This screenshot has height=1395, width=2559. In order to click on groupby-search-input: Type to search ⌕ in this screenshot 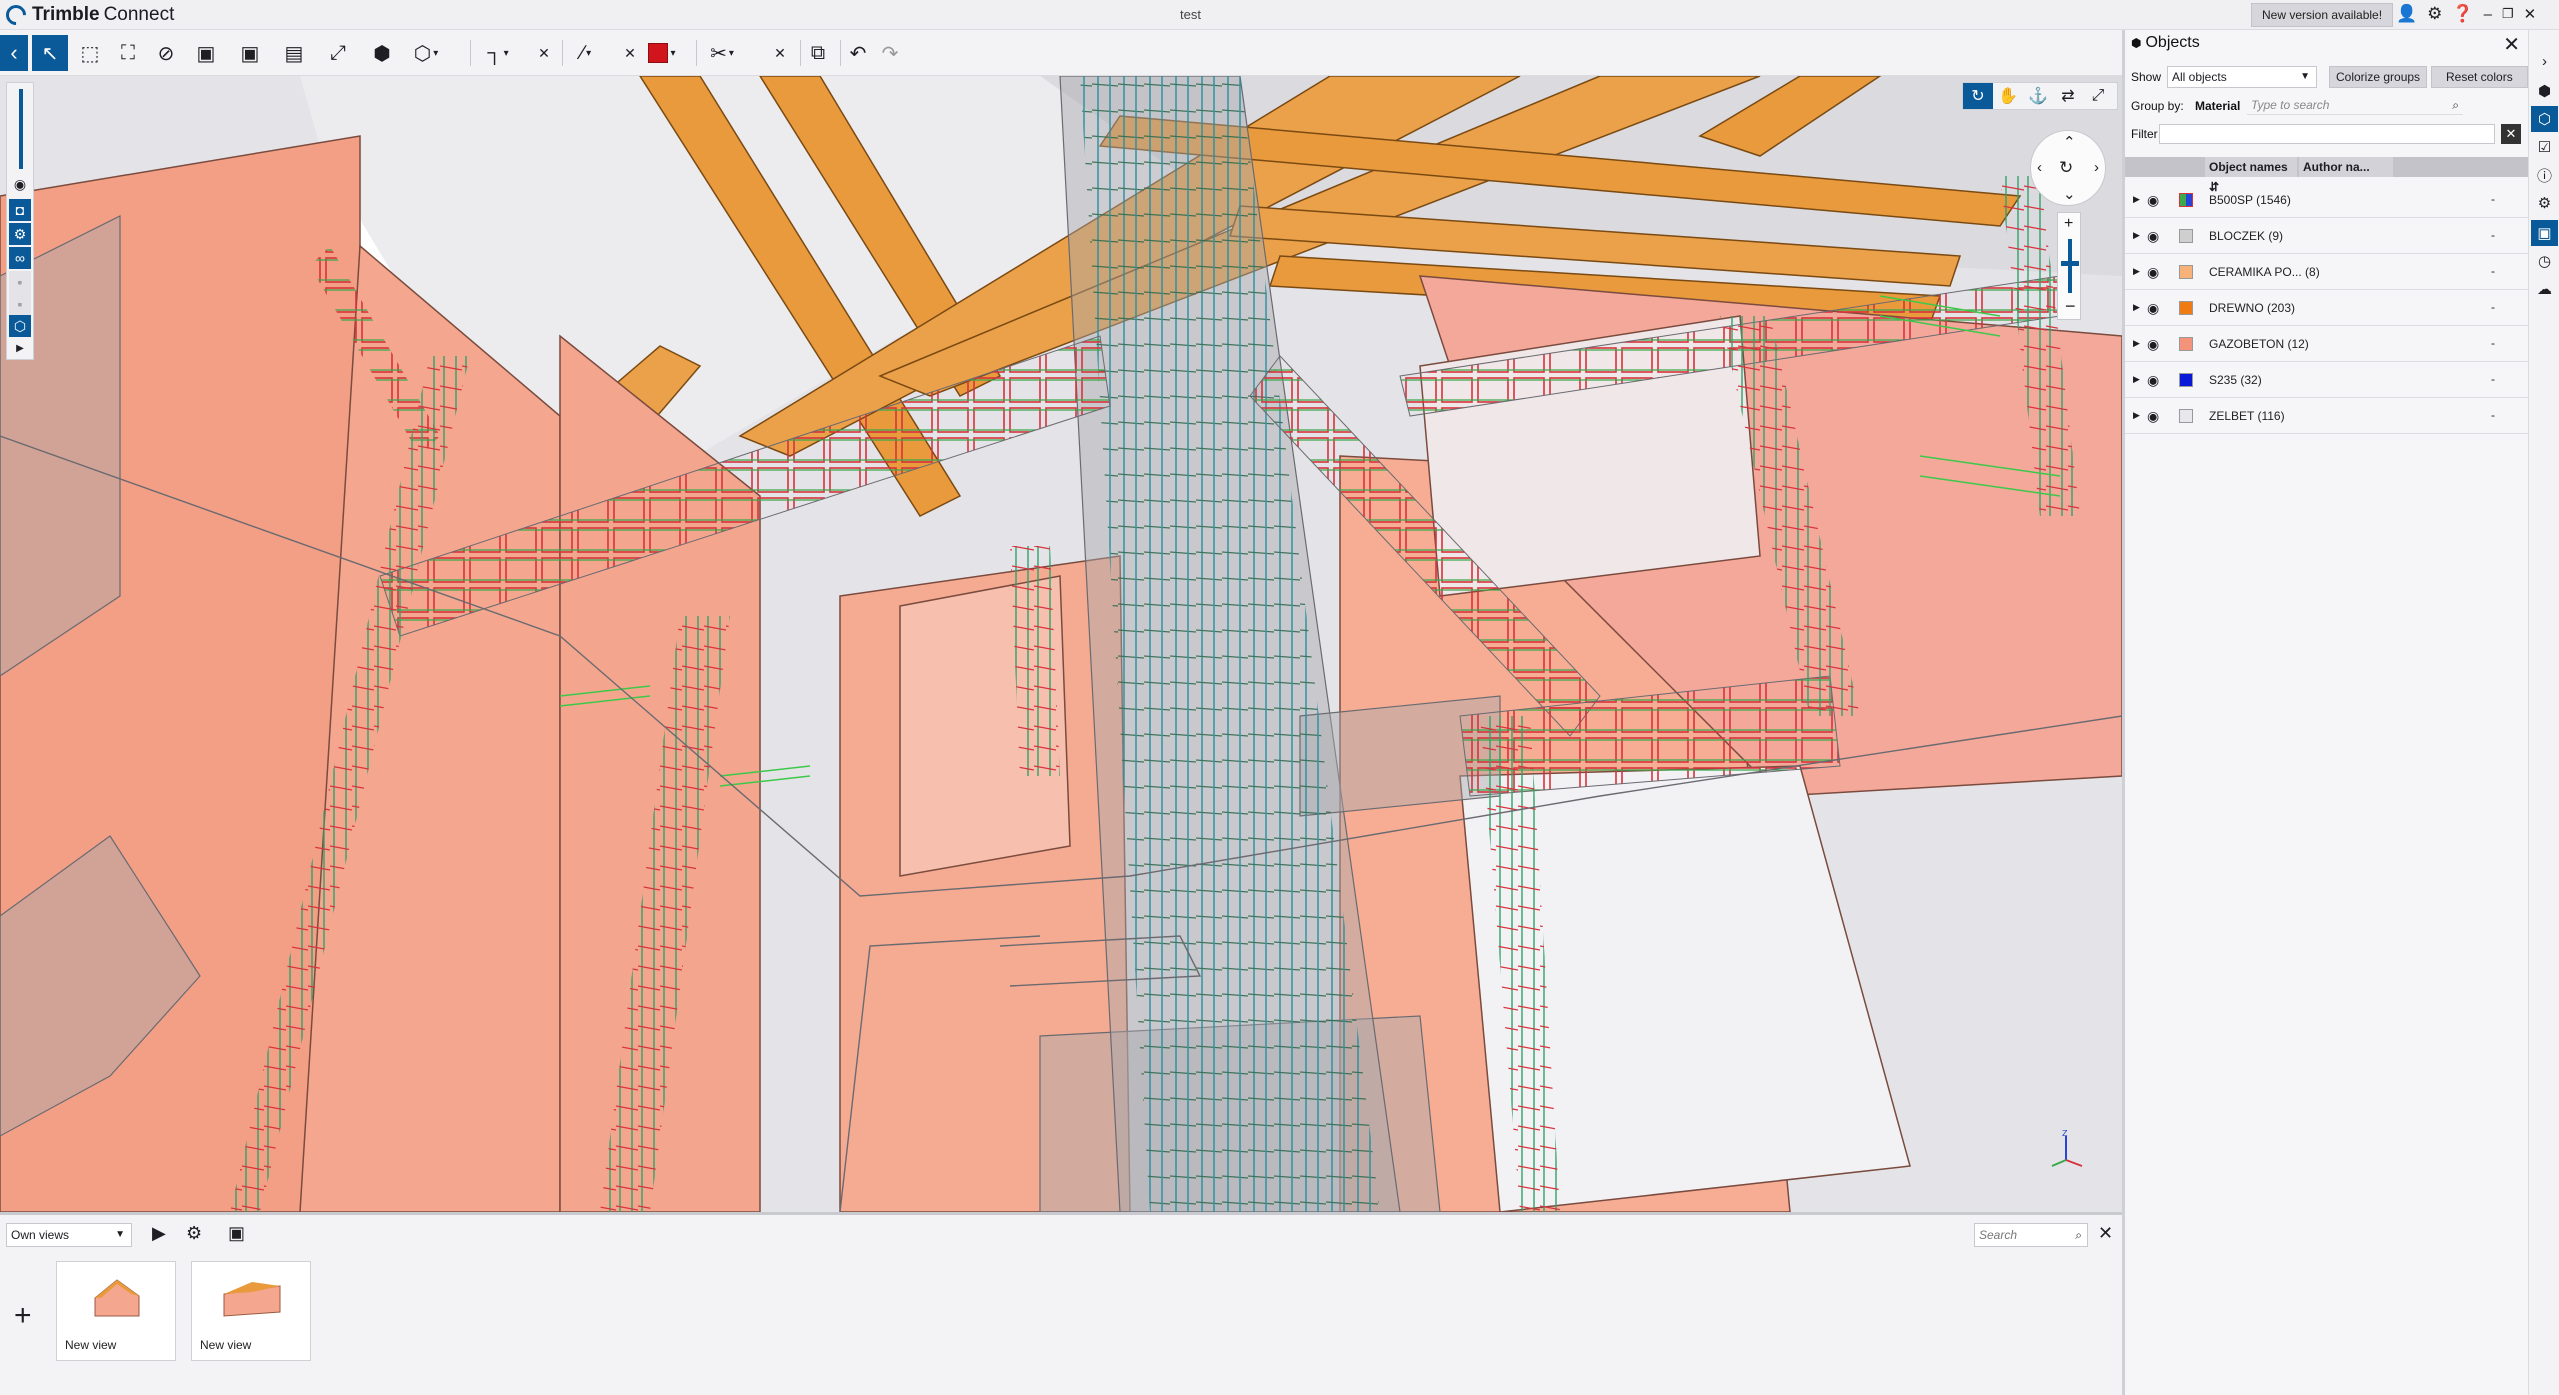, I will do `click(2355, 105)`.